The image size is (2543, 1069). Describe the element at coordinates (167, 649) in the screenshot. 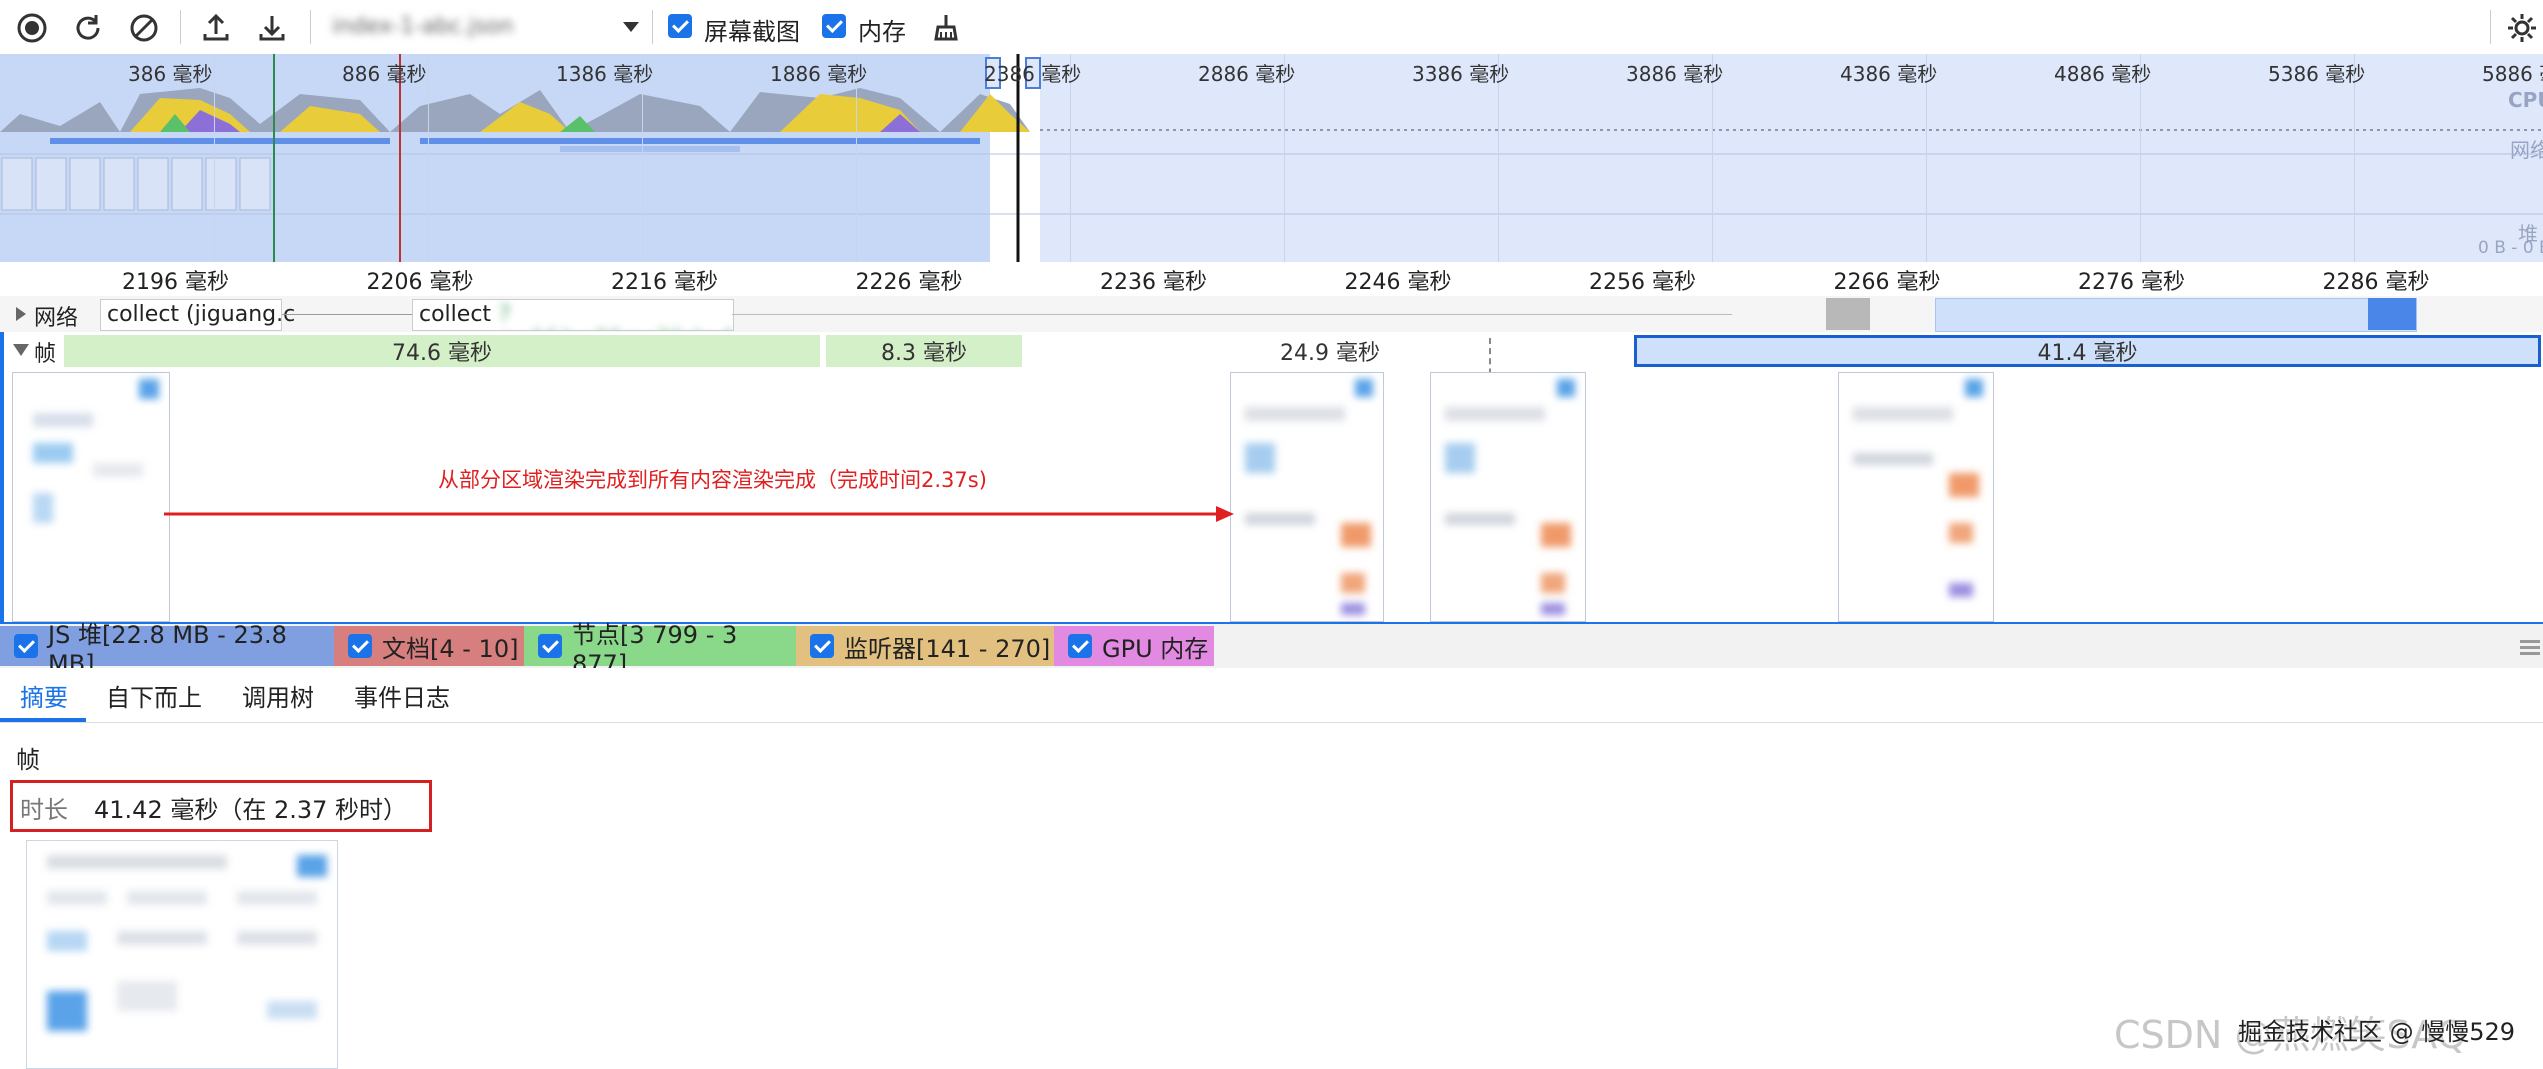

I see `counter-toggle: JS 堆[22.8 MB - 23.8 MB]` at that location.